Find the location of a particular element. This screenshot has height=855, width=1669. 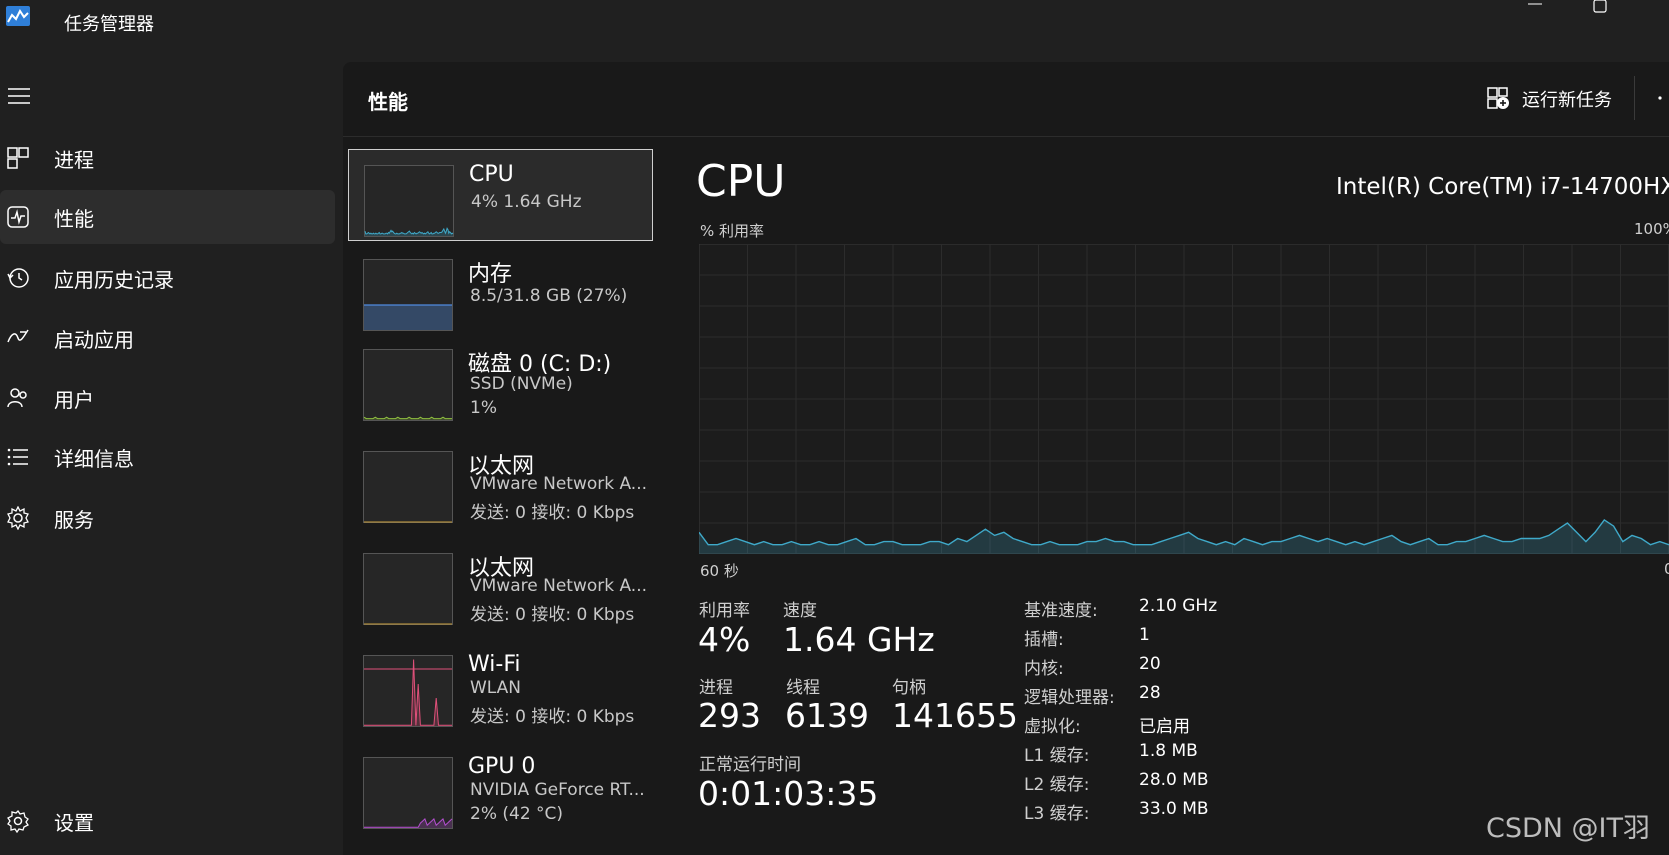

device-name: 内存 is located at coordinates (490, 274).